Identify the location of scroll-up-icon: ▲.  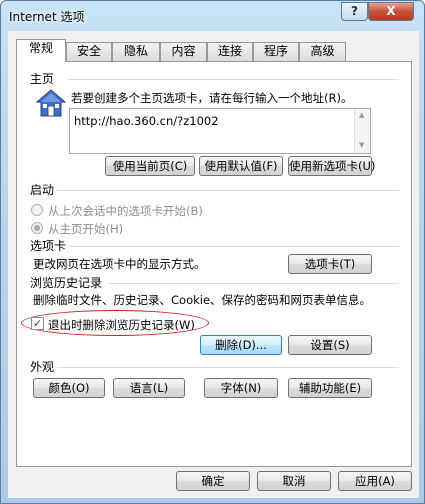
(361, 115).